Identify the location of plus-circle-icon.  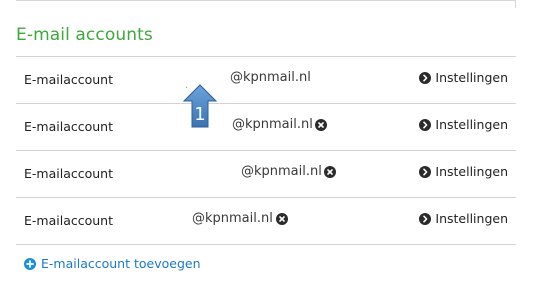
(30, 263).